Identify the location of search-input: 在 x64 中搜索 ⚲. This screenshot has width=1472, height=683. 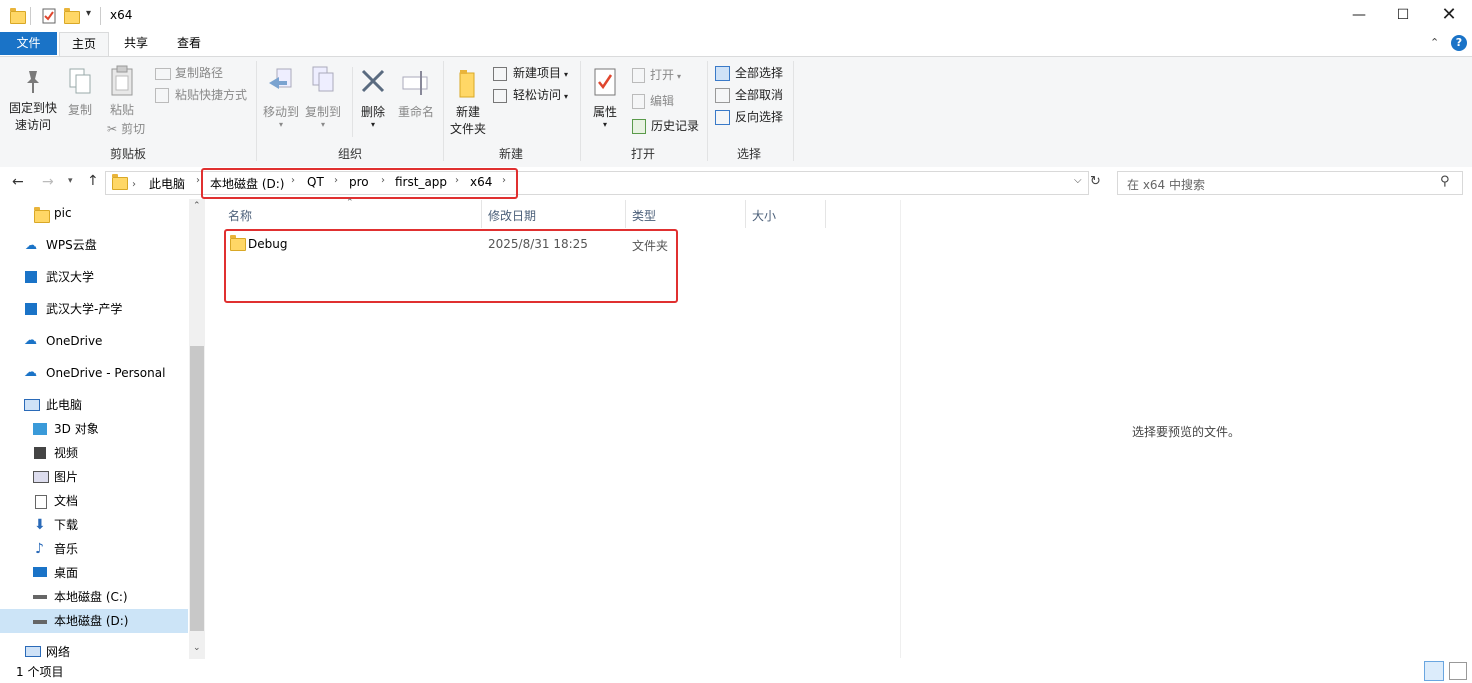
(1290, 183).